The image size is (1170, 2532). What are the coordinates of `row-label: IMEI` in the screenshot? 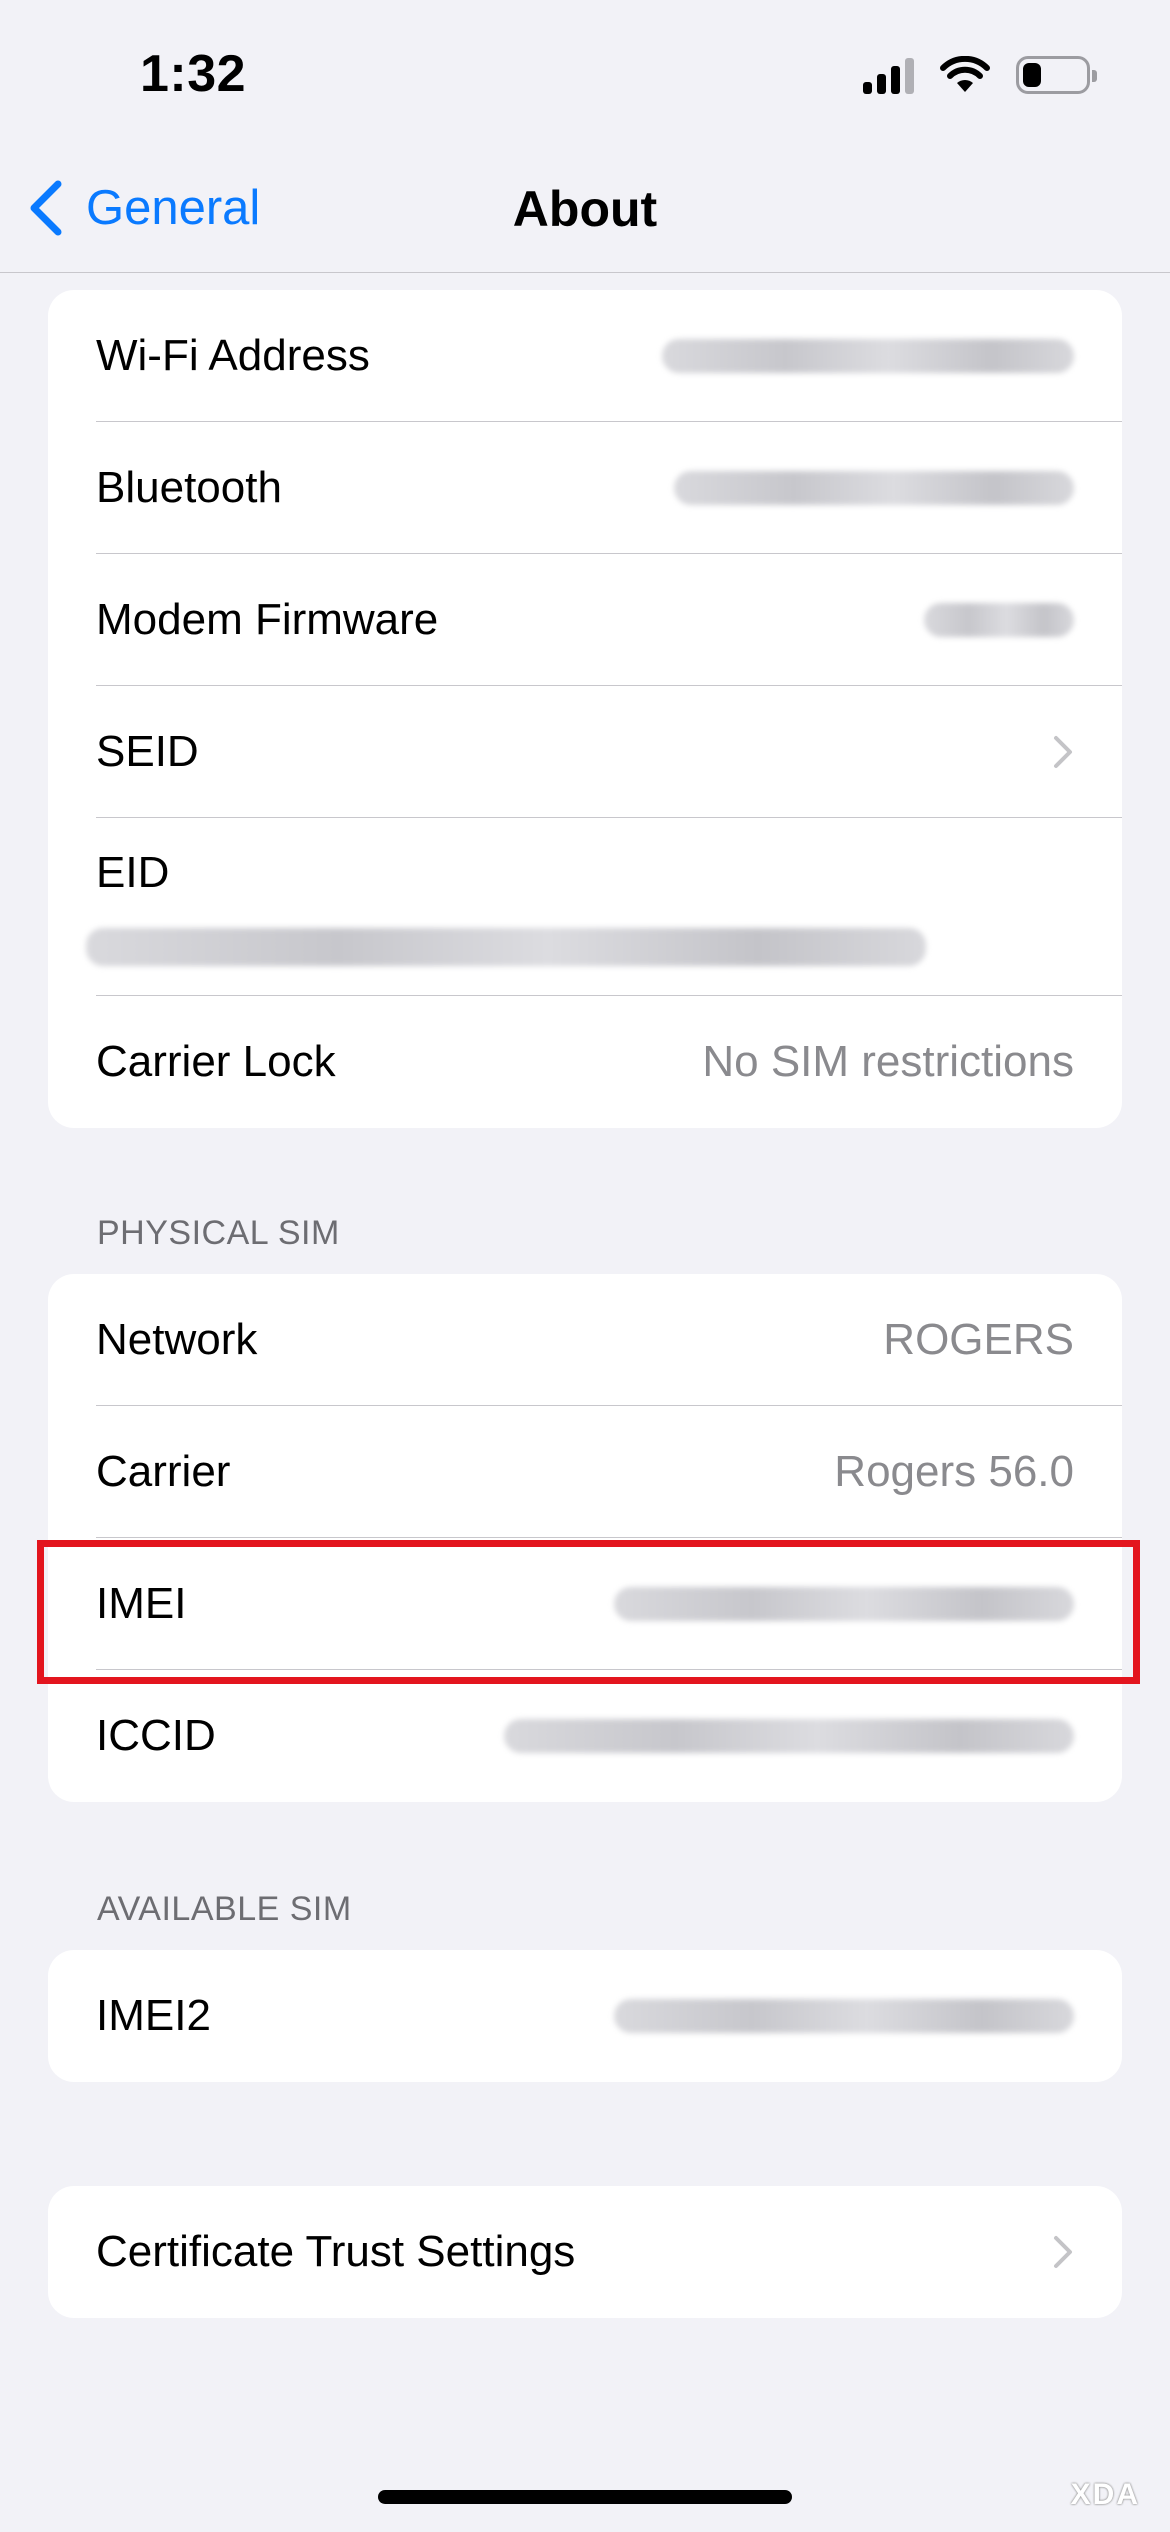 It's located at (141, 1603).